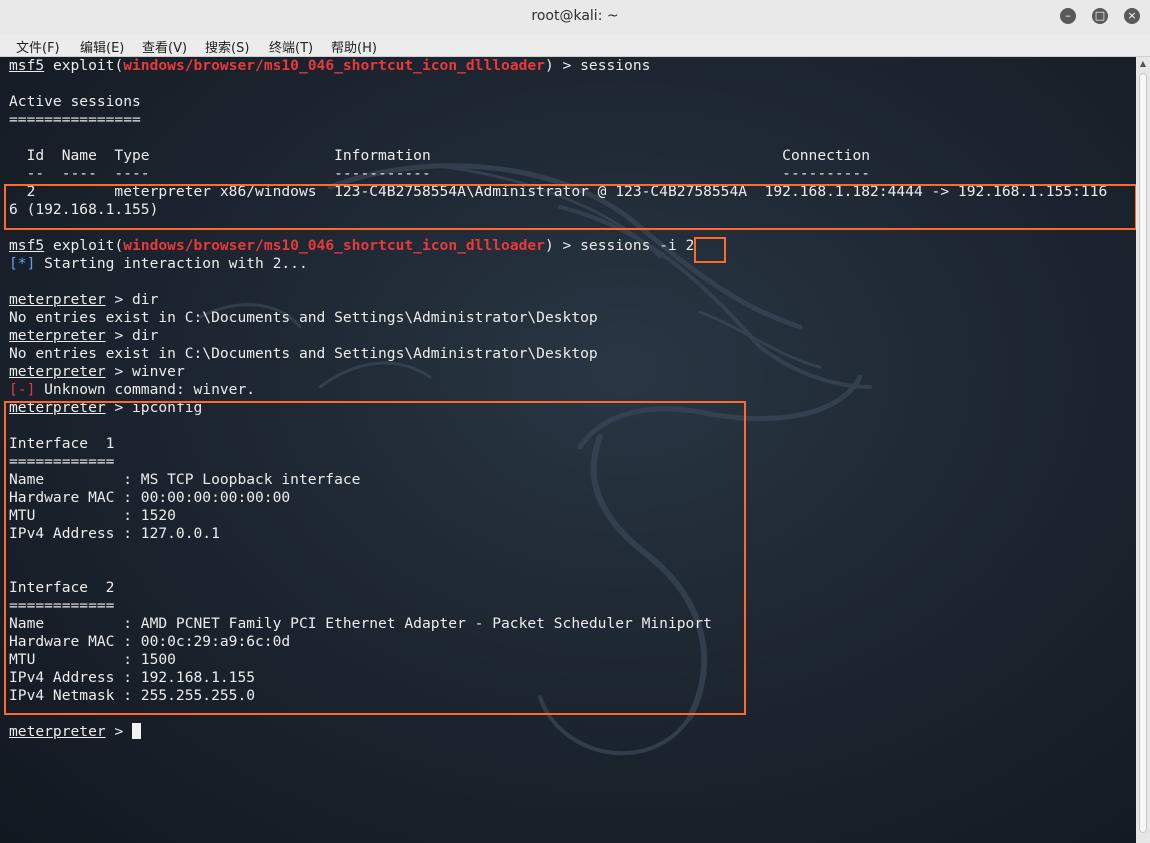 The image size is (1150, 843). What do you see at coordinates (1100, 16) in the screenshot?
I see `maximize-icon: □` at bounding box center [1100, 16].